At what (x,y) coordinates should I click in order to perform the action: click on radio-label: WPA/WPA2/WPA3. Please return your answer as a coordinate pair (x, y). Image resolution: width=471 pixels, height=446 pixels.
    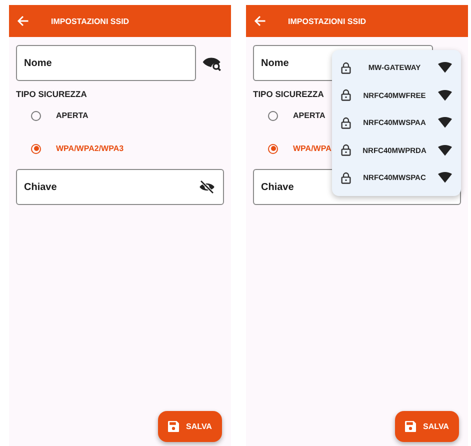
    Looking at the image, I should click on (90, 148).